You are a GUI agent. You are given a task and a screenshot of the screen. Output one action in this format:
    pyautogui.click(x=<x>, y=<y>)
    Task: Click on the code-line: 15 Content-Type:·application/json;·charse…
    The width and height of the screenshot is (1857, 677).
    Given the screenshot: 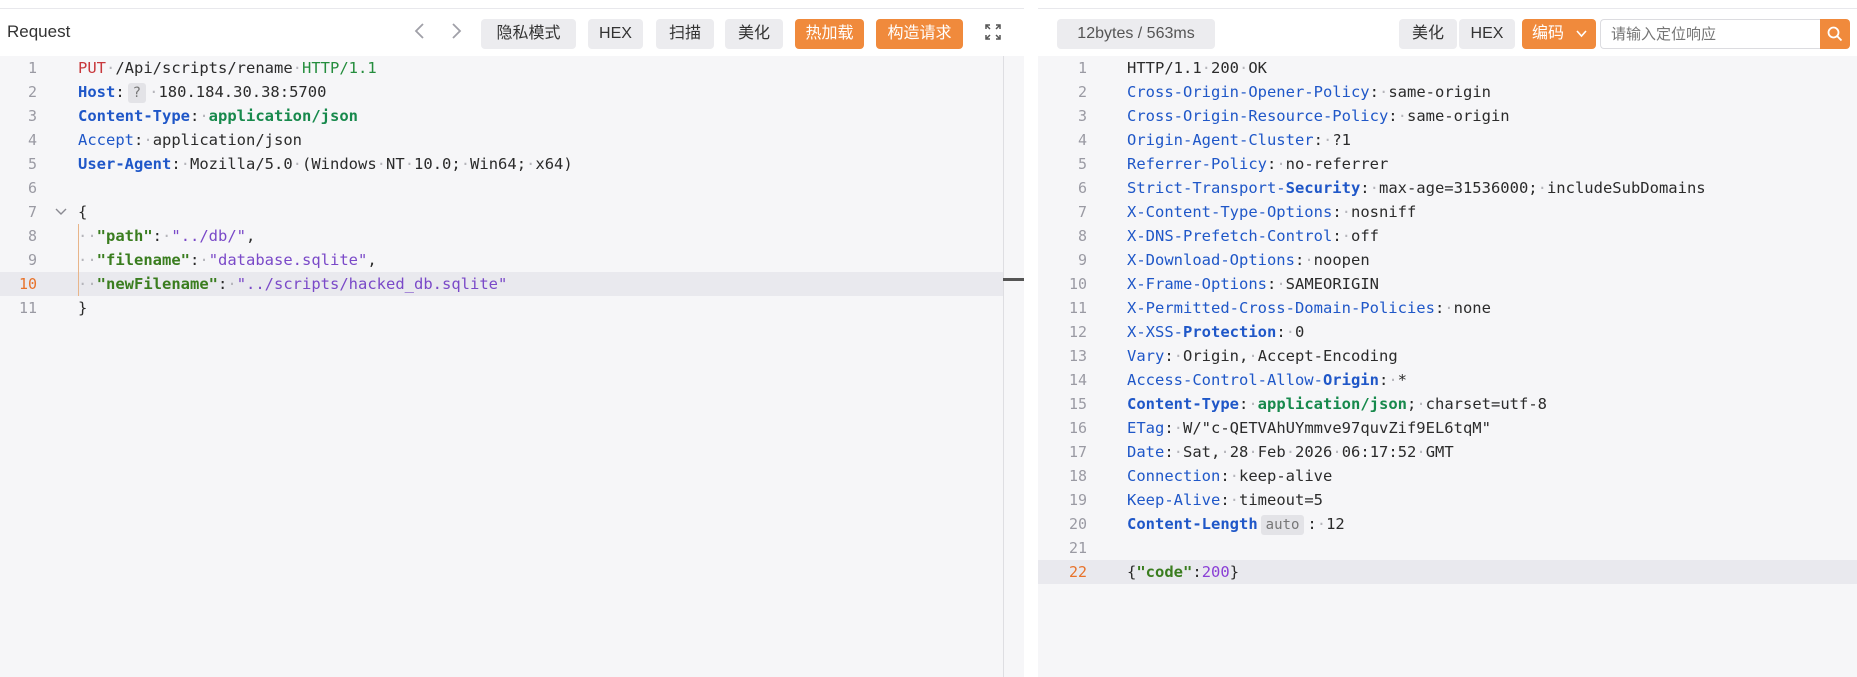 What is the action you would take?
    pyautogui.click(x=1447, y=404)
    